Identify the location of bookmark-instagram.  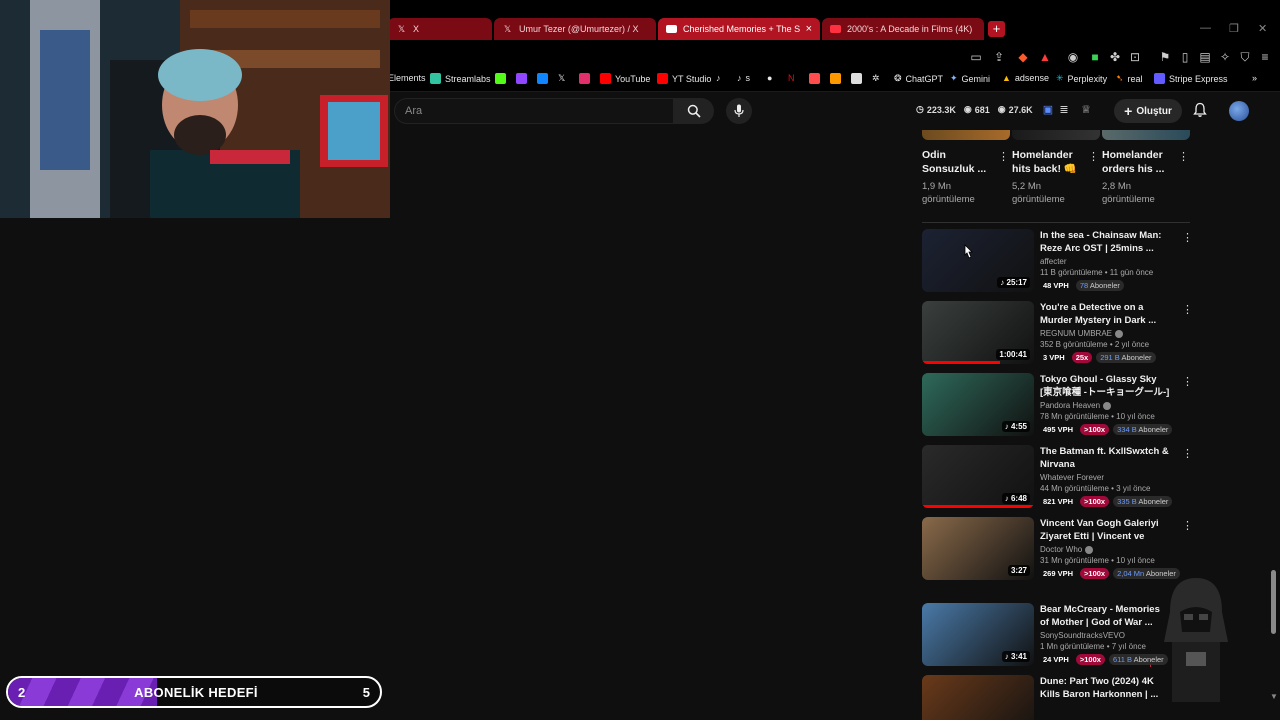
(586, 78).